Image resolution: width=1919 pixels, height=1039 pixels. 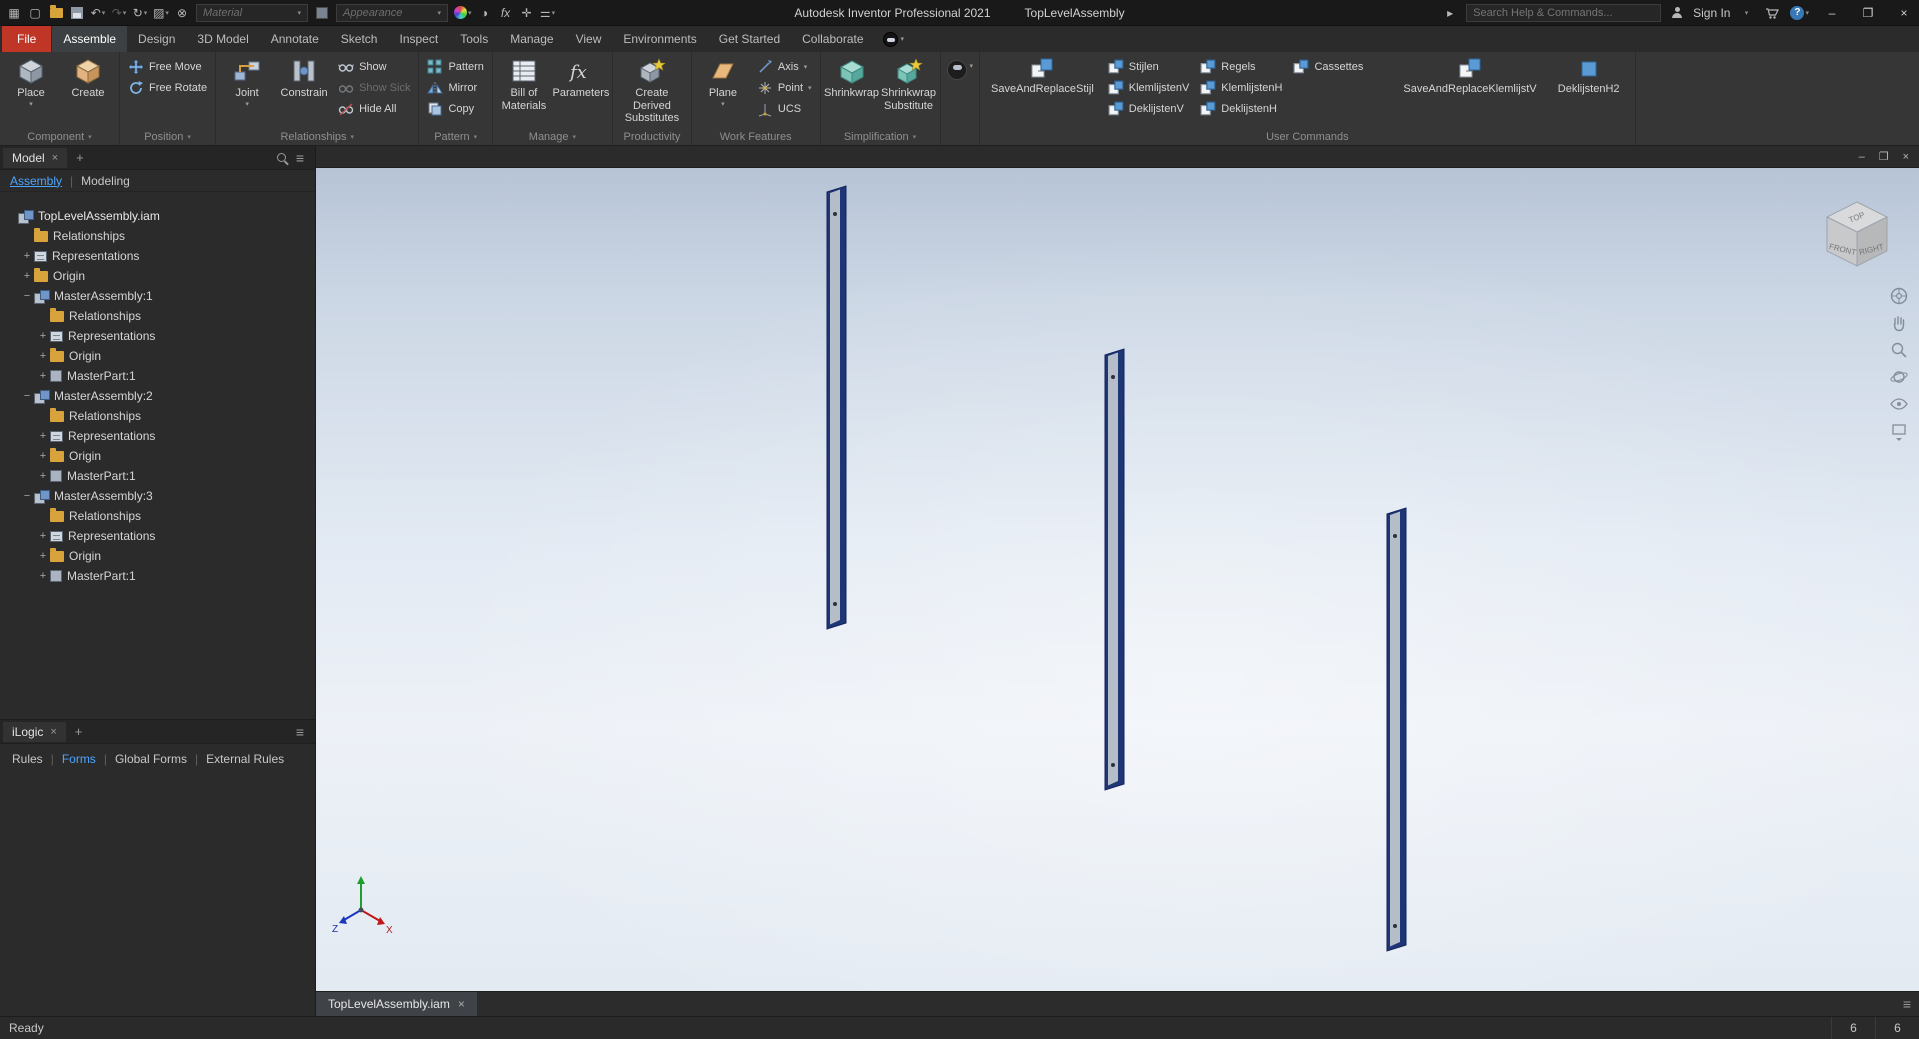 What do you see at coordinates (1857, 234) in the screenshot?
I see `viewcube: TOP FRONT RIGHT` at bounding box center [1857, 234].